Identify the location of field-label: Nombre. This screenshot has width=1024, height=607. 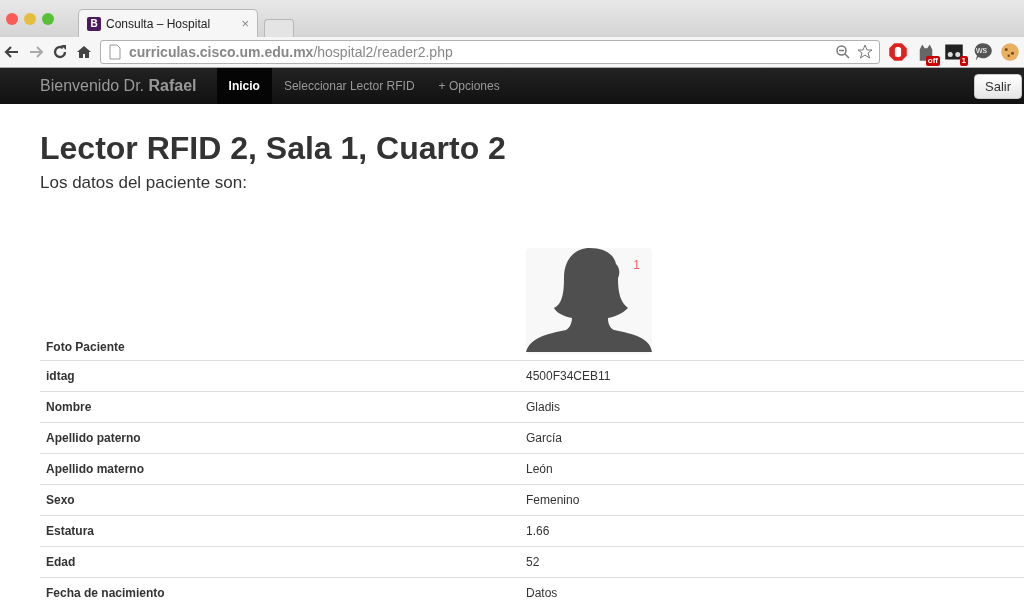
(280, 406).